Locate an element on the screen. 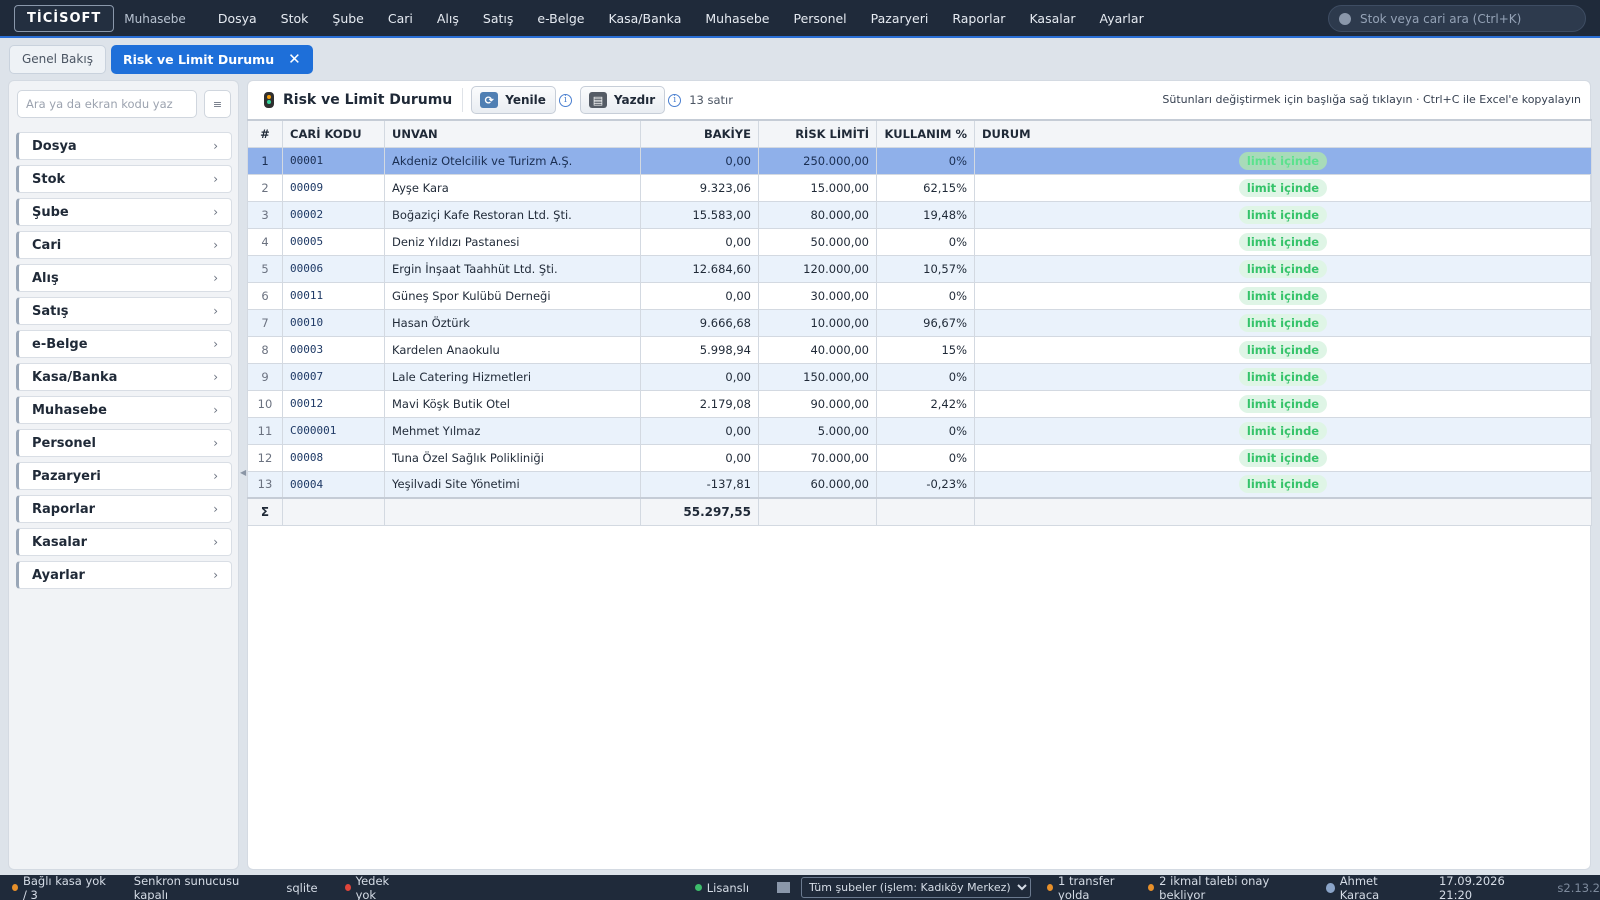 The image size is (1600, 900). close-icon: ✕ is located at coordinates (294, 59).